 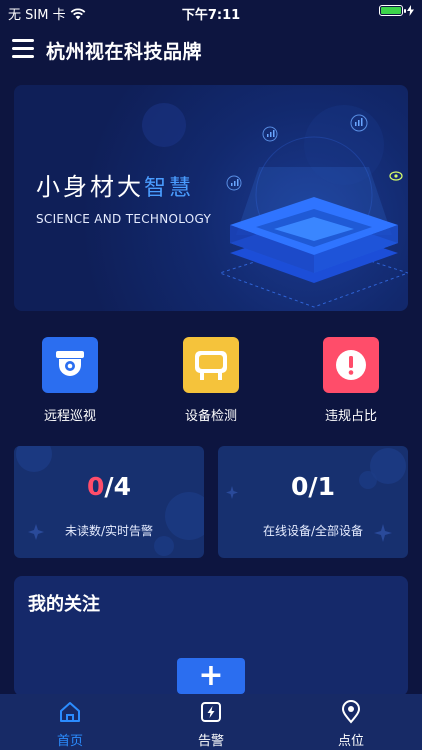 What do you see at coordinates (211, 365) in the screenshot?
I see `device-icon` at bounding box center [211, 365].